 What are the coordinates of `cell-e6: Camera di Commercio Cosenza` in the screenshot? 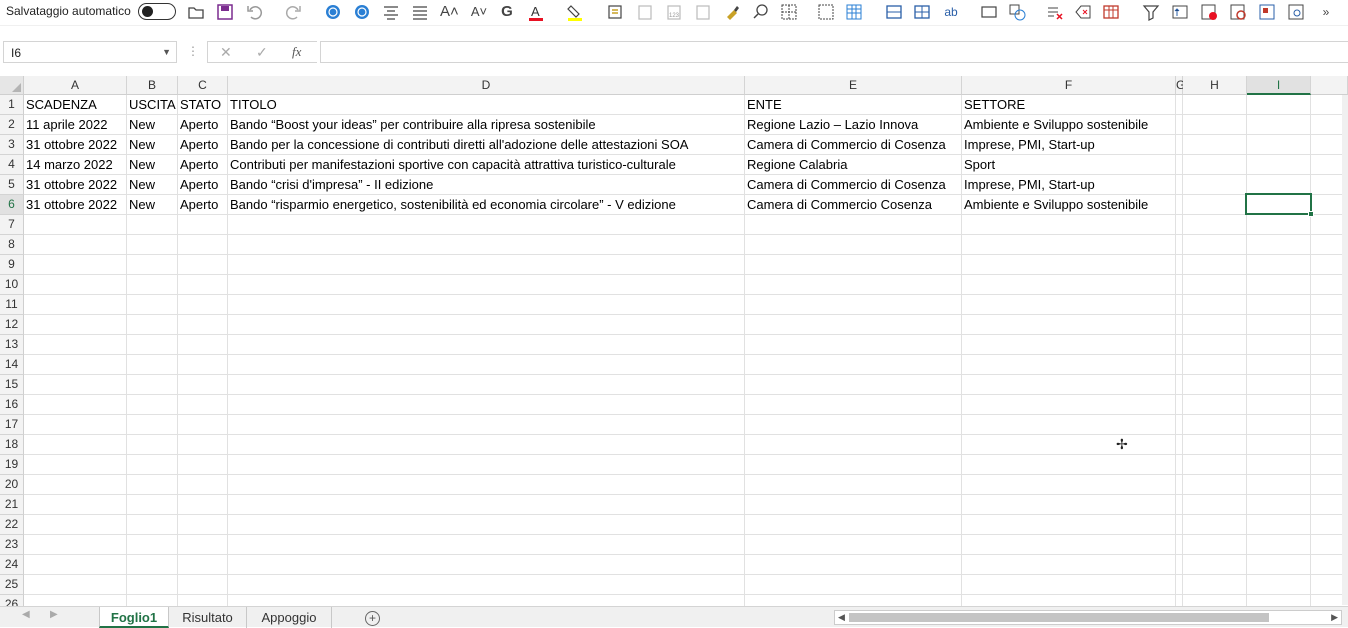 It's located at (838, 205).